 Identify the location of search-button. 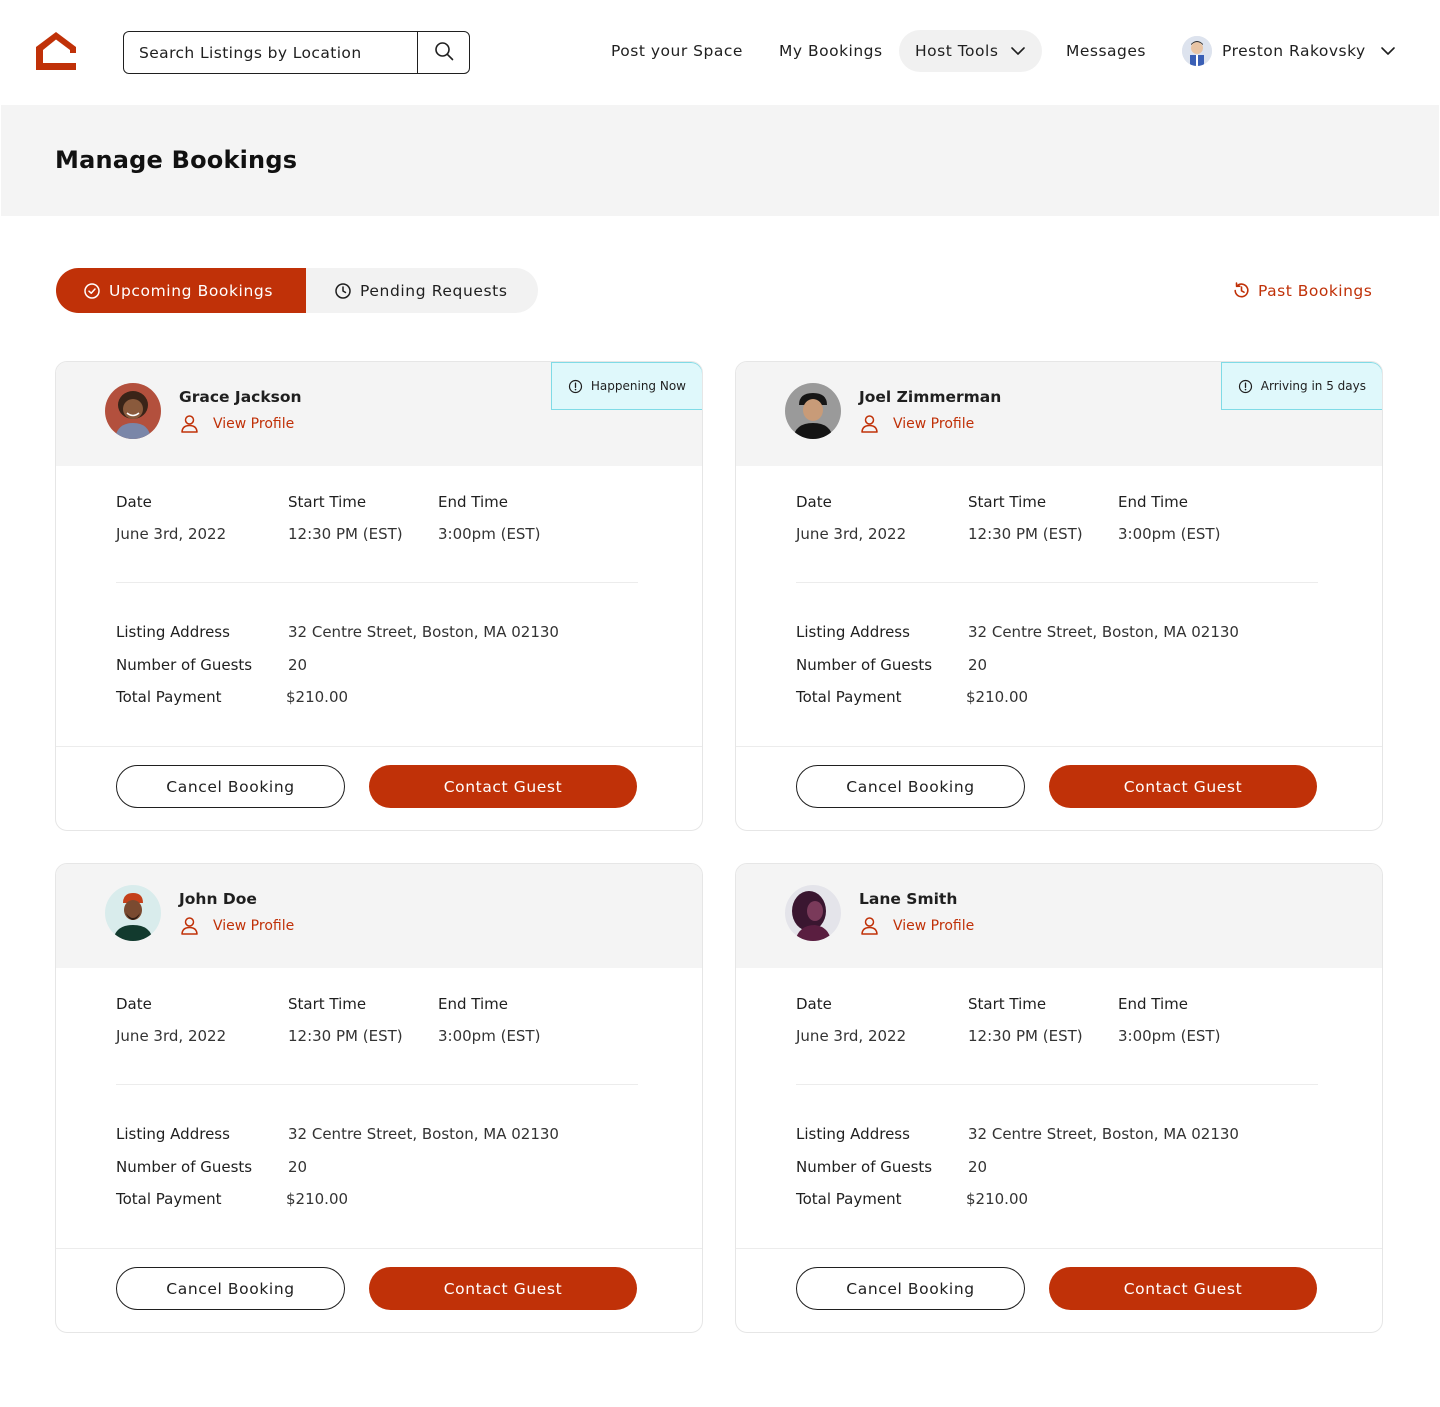
(443, 52).